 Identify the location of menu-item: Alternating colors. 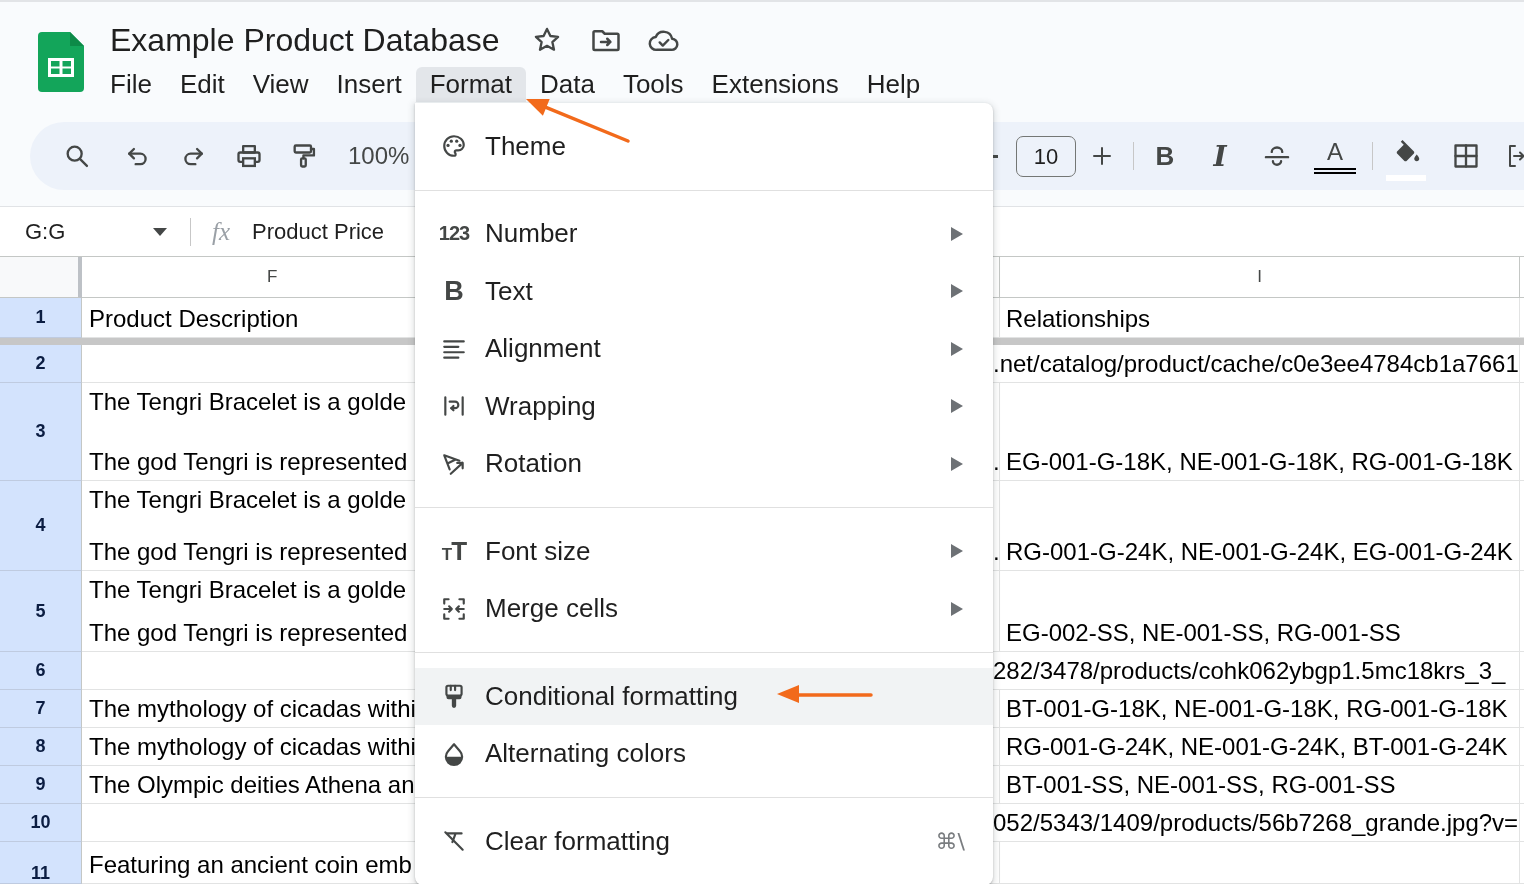
(704, 754).